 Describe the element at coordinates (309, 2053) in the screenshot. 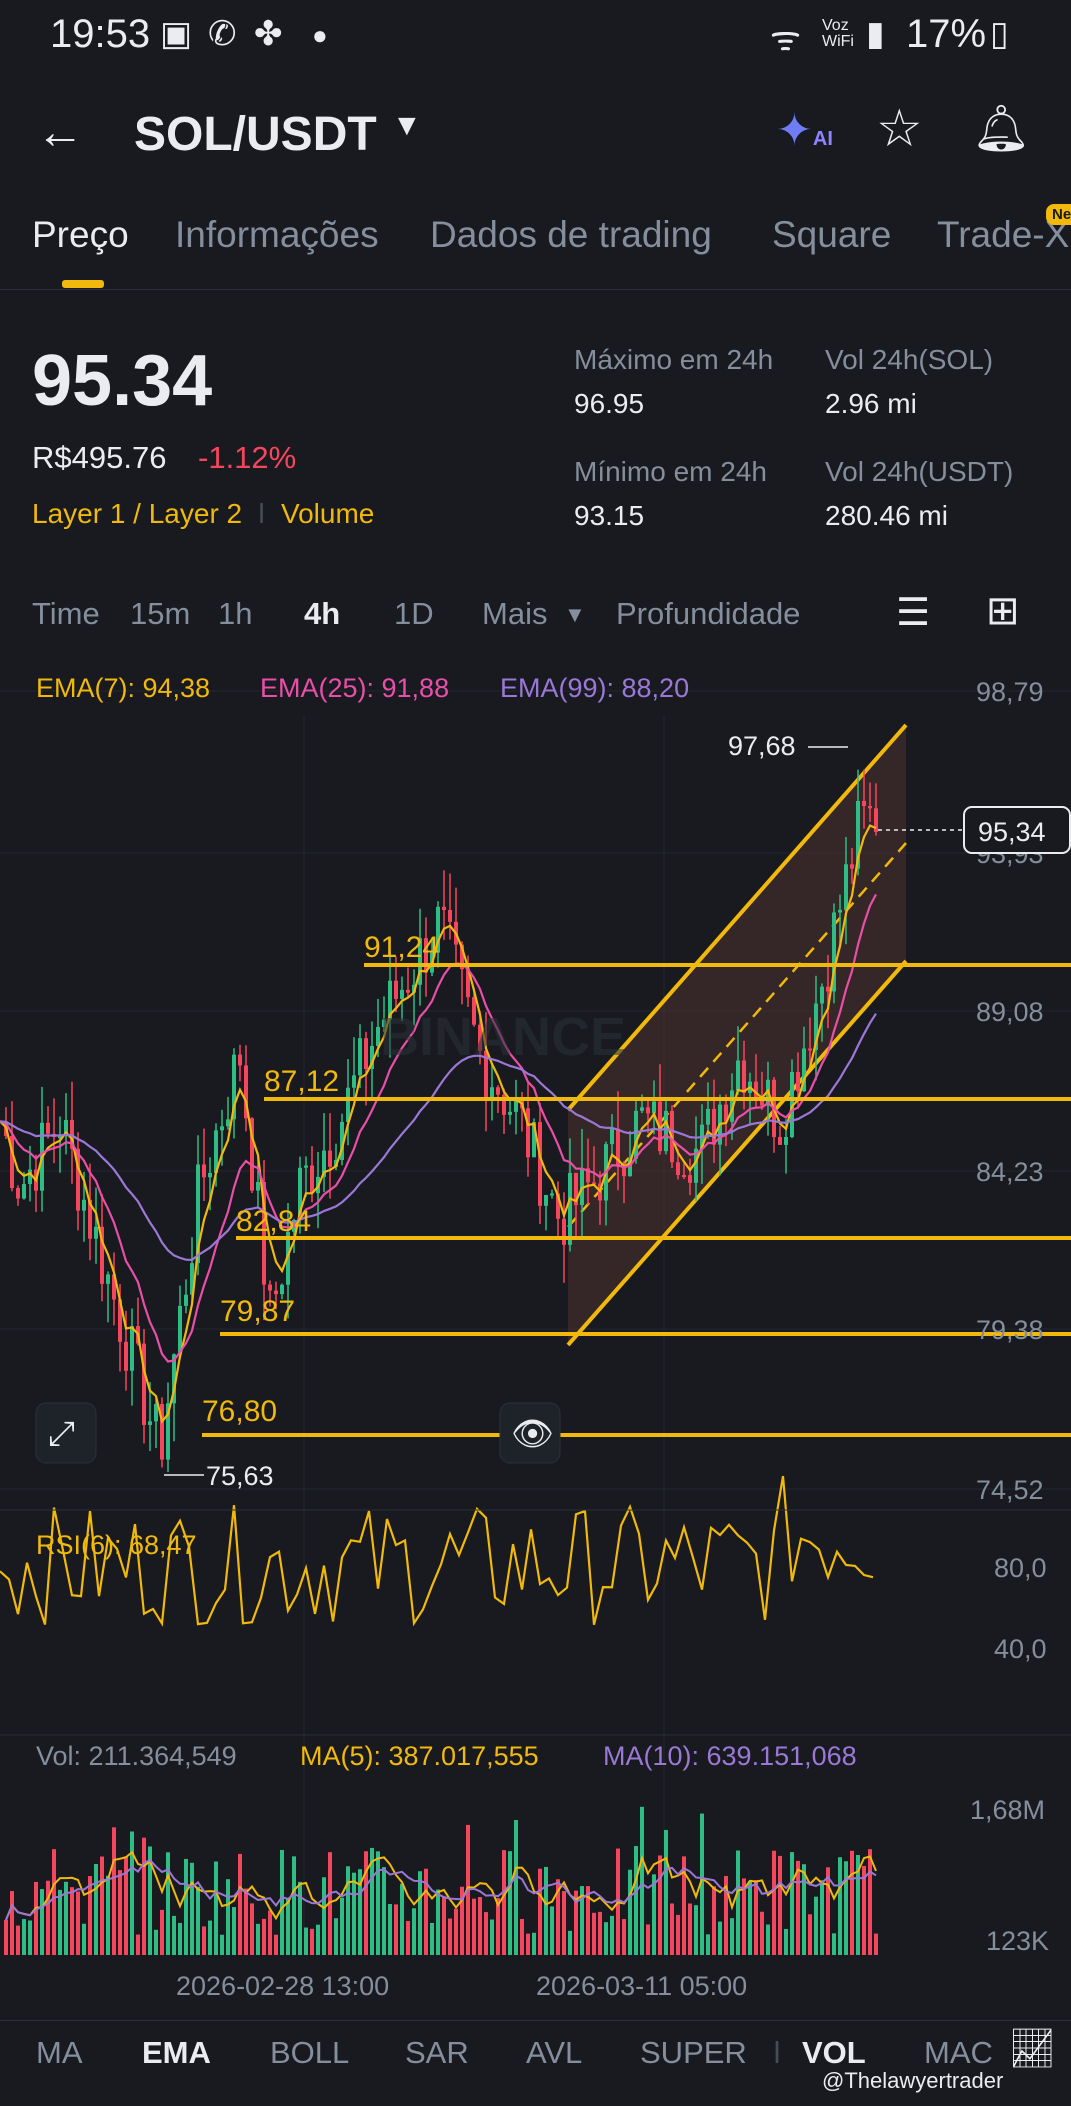

I see `indicator-boll: BOLL` at that location.